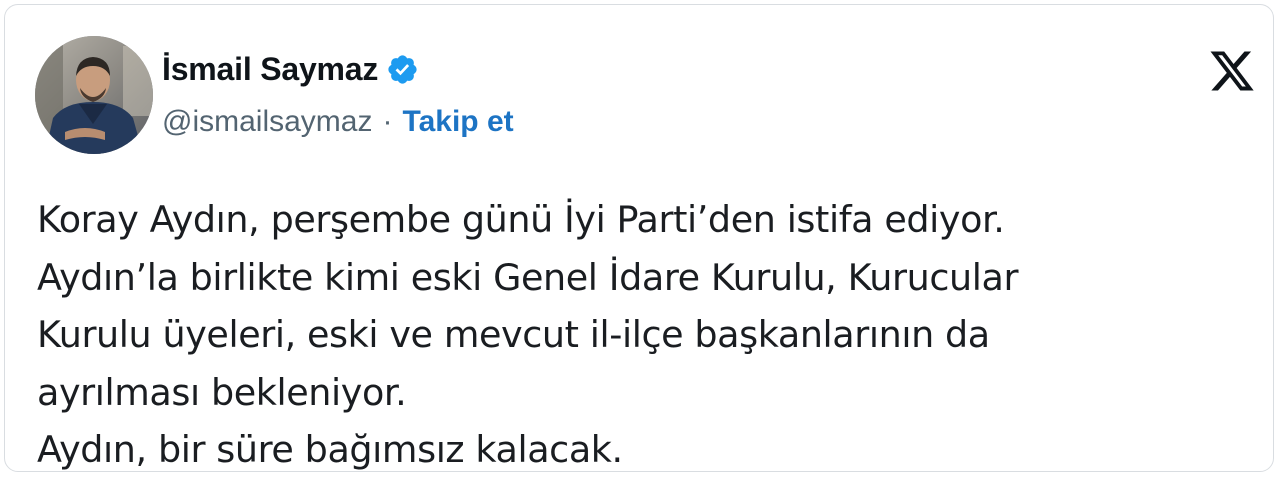 Image resolution: width=1280 pixels, height=479 pixels. I want to click on tweet-line: ayrılması bekleniyor., so click(222, 392).